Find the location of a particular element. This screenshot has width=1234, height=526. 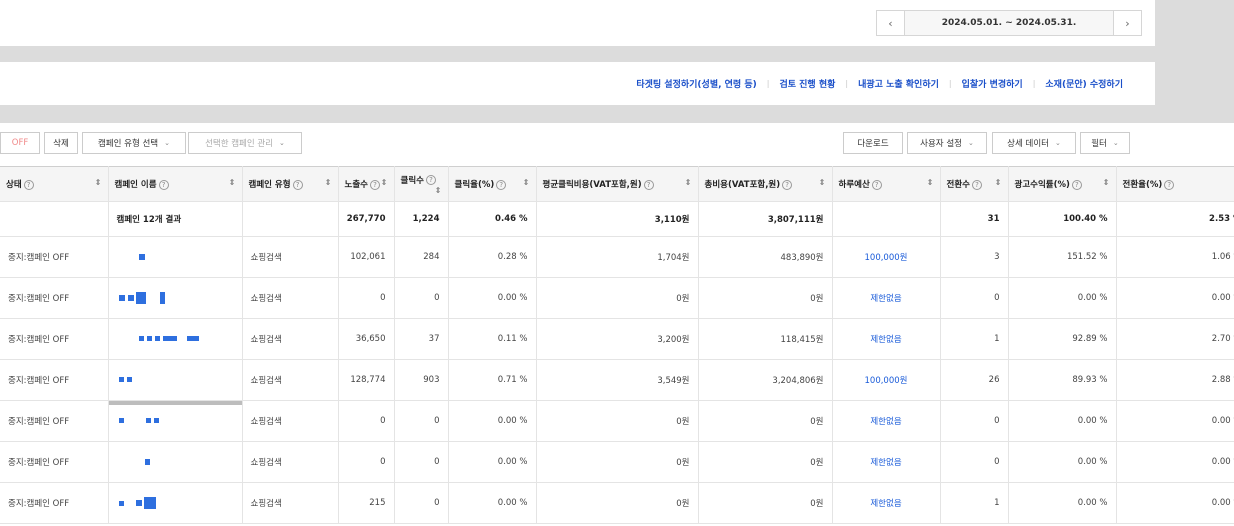

download-button: 다운로드 is located at coordinates (873, 143).